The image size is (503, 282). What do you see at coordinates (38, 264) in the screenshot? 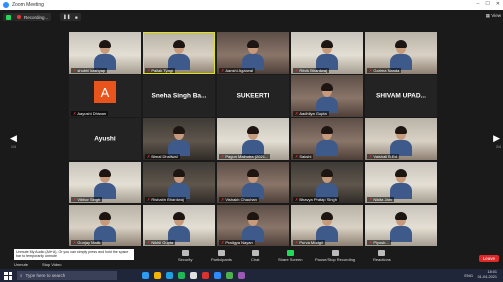
I see `audio-video-controls: Unmute Stop Video` at bounding box center [38, 264].